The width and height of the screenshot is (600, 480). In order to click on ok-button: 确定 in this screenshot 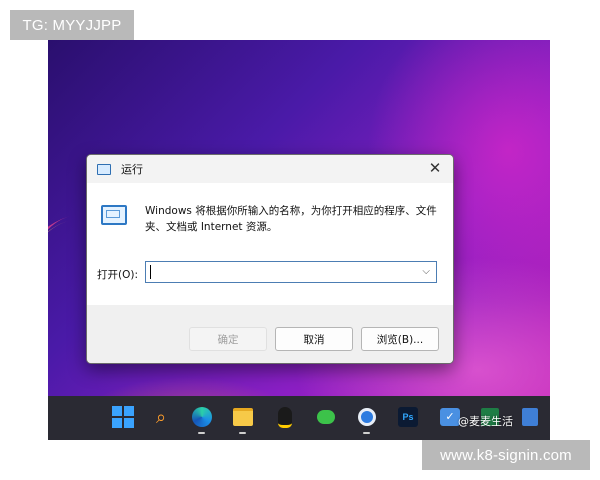, I will do `click(228, 339)`.